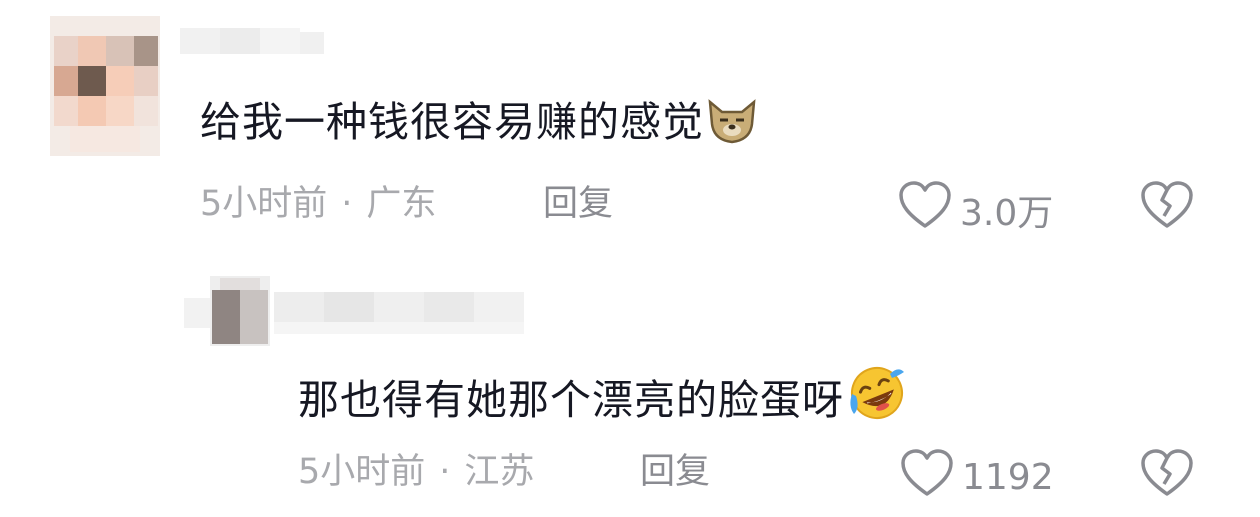 The height and width of the screenshot is (517, 1260). I want to click on like-count: 1192, so click(1008, 477).